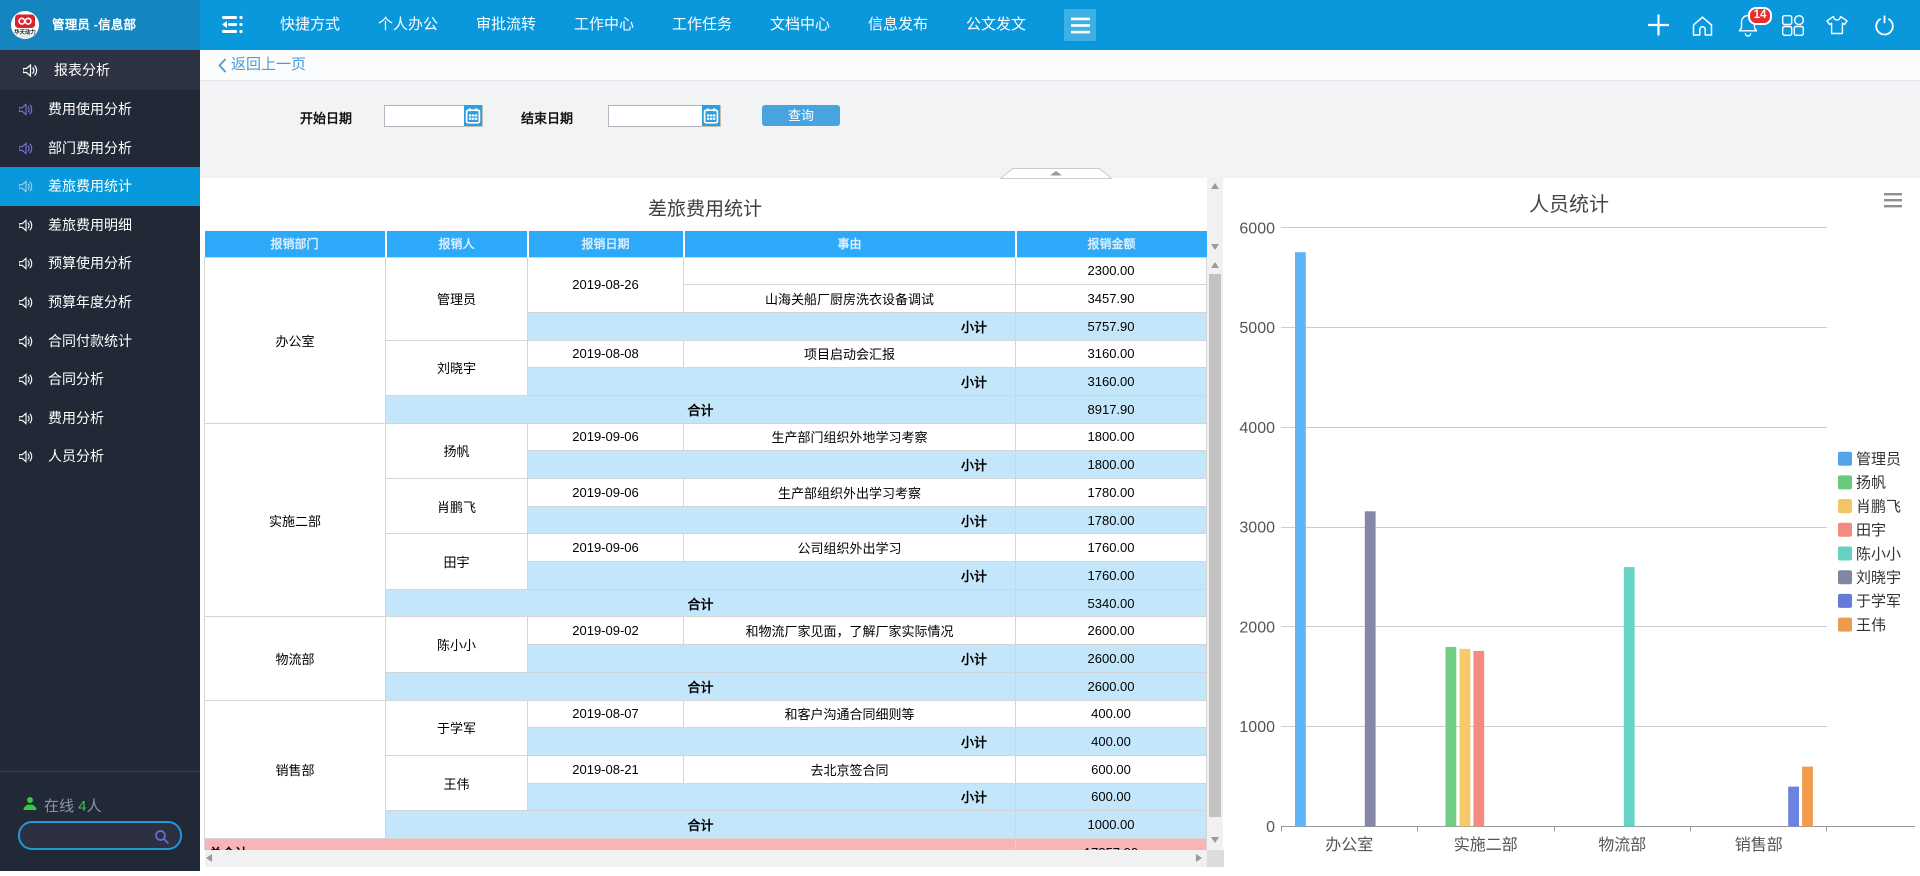  I want to click on svg-text: 人员统计, so click(1569, 204).